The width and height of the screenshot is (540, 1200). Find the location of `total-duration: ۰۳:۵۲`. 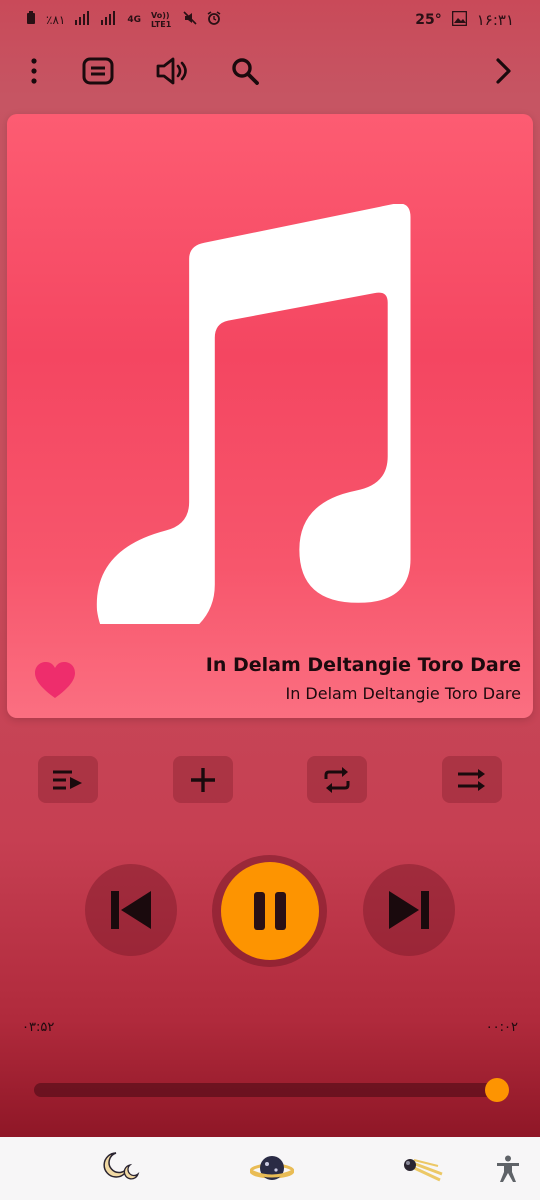

total-duration: ۰۳:۵۲ is located at coordinates (38, 1027).